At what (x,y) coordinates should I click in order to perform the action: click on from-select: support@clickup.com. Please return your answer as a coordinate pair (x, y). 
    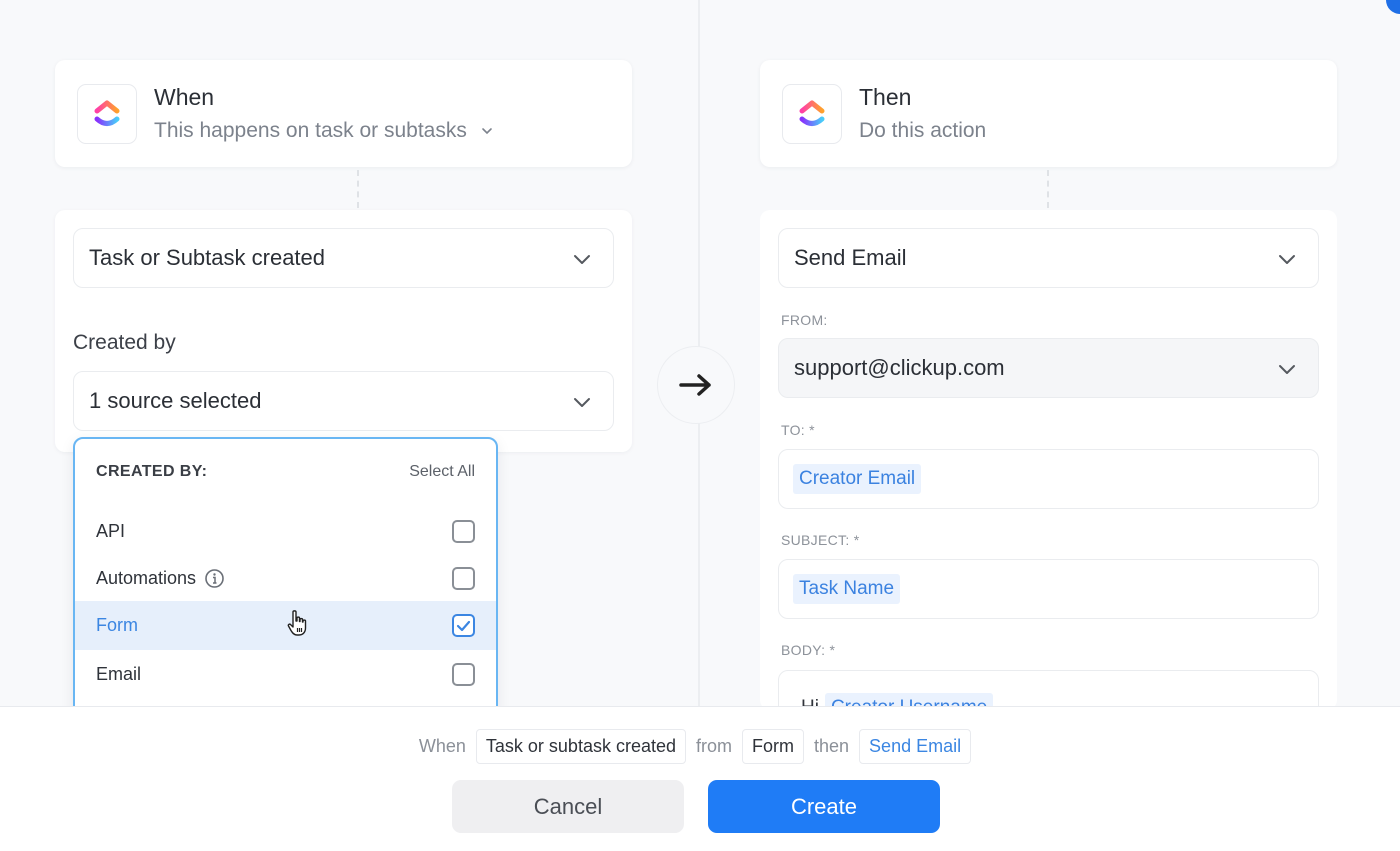
    Looking at the image, I should click on (1048, 368).